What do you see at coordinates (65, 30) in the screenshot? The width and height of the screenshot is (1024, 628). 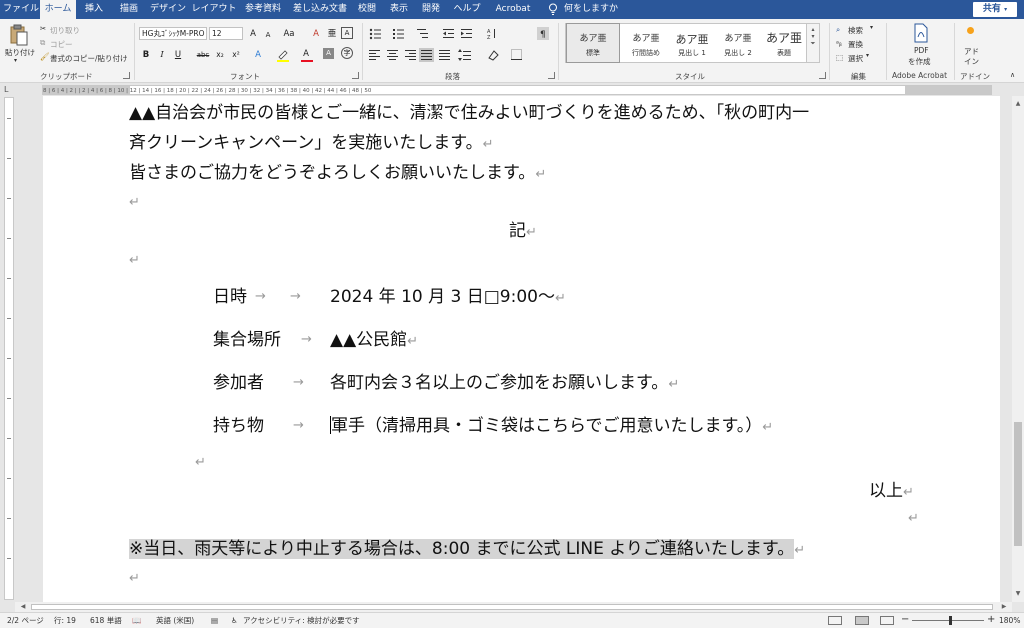 I see `cut-button: 切り取り` at bounding box center [65, 30].